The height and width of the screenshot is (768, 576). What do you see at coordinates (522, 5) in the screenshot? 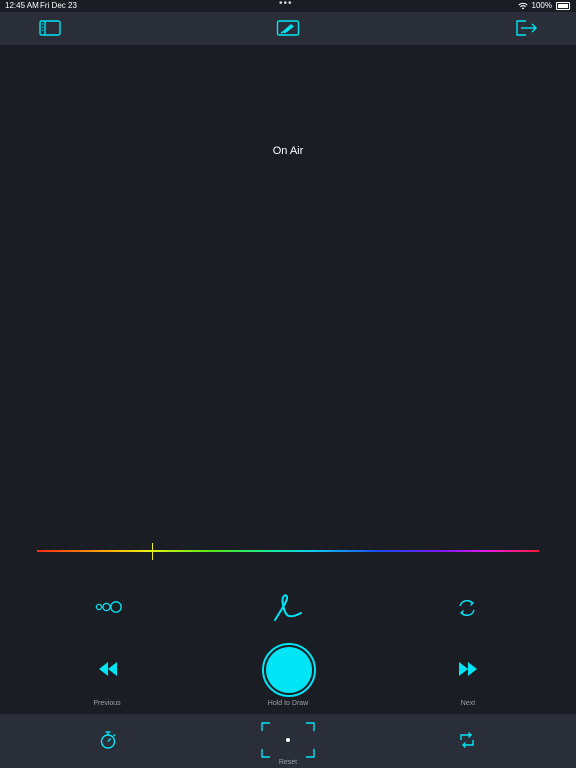
I see `wifi-icon` at bounding box center [522, 5].